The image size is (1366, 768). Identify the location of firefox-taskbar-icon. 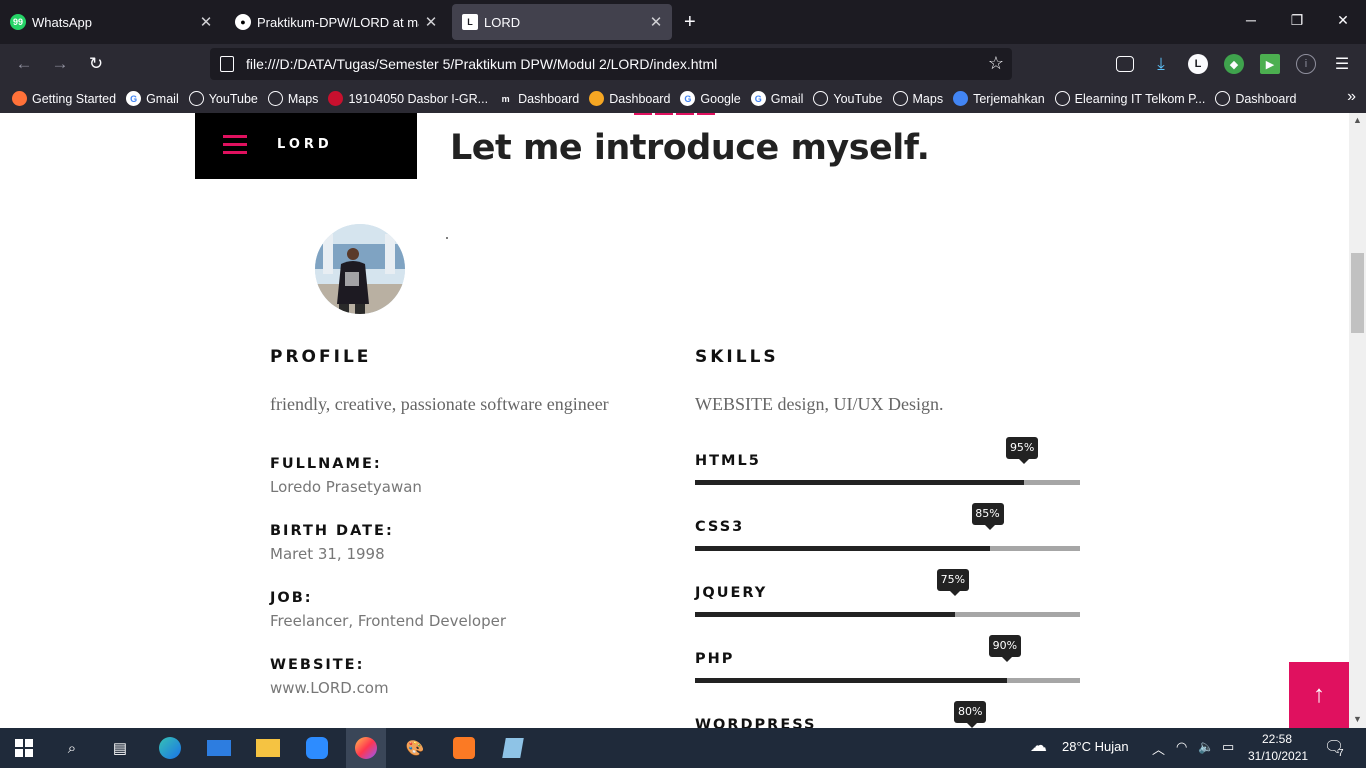
(366, 748).